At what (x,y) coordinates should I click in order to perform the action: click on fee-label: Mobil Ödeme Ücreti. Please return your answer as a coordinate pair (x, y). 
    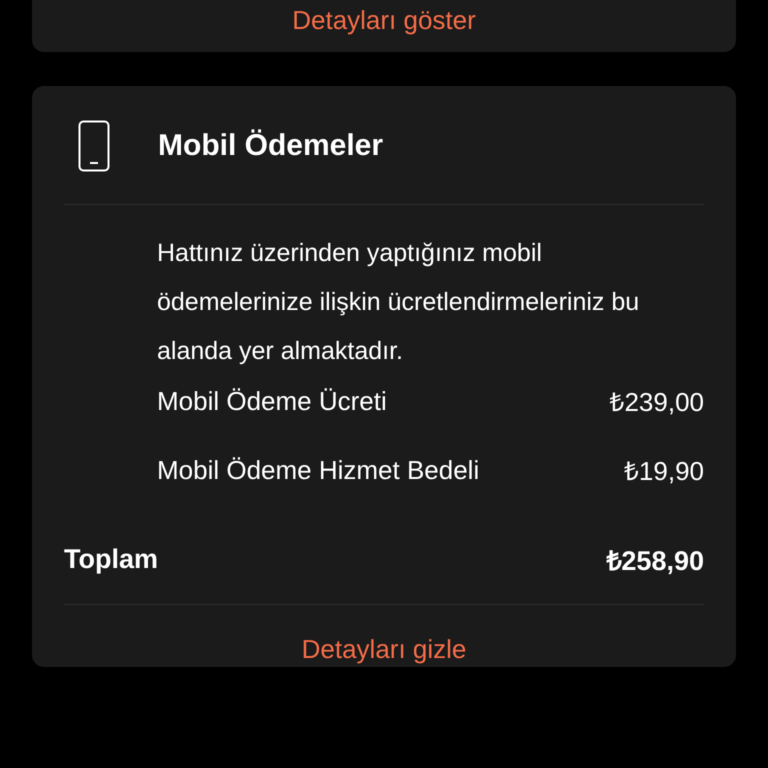
    Looking at the image, I should click on (272, 401).